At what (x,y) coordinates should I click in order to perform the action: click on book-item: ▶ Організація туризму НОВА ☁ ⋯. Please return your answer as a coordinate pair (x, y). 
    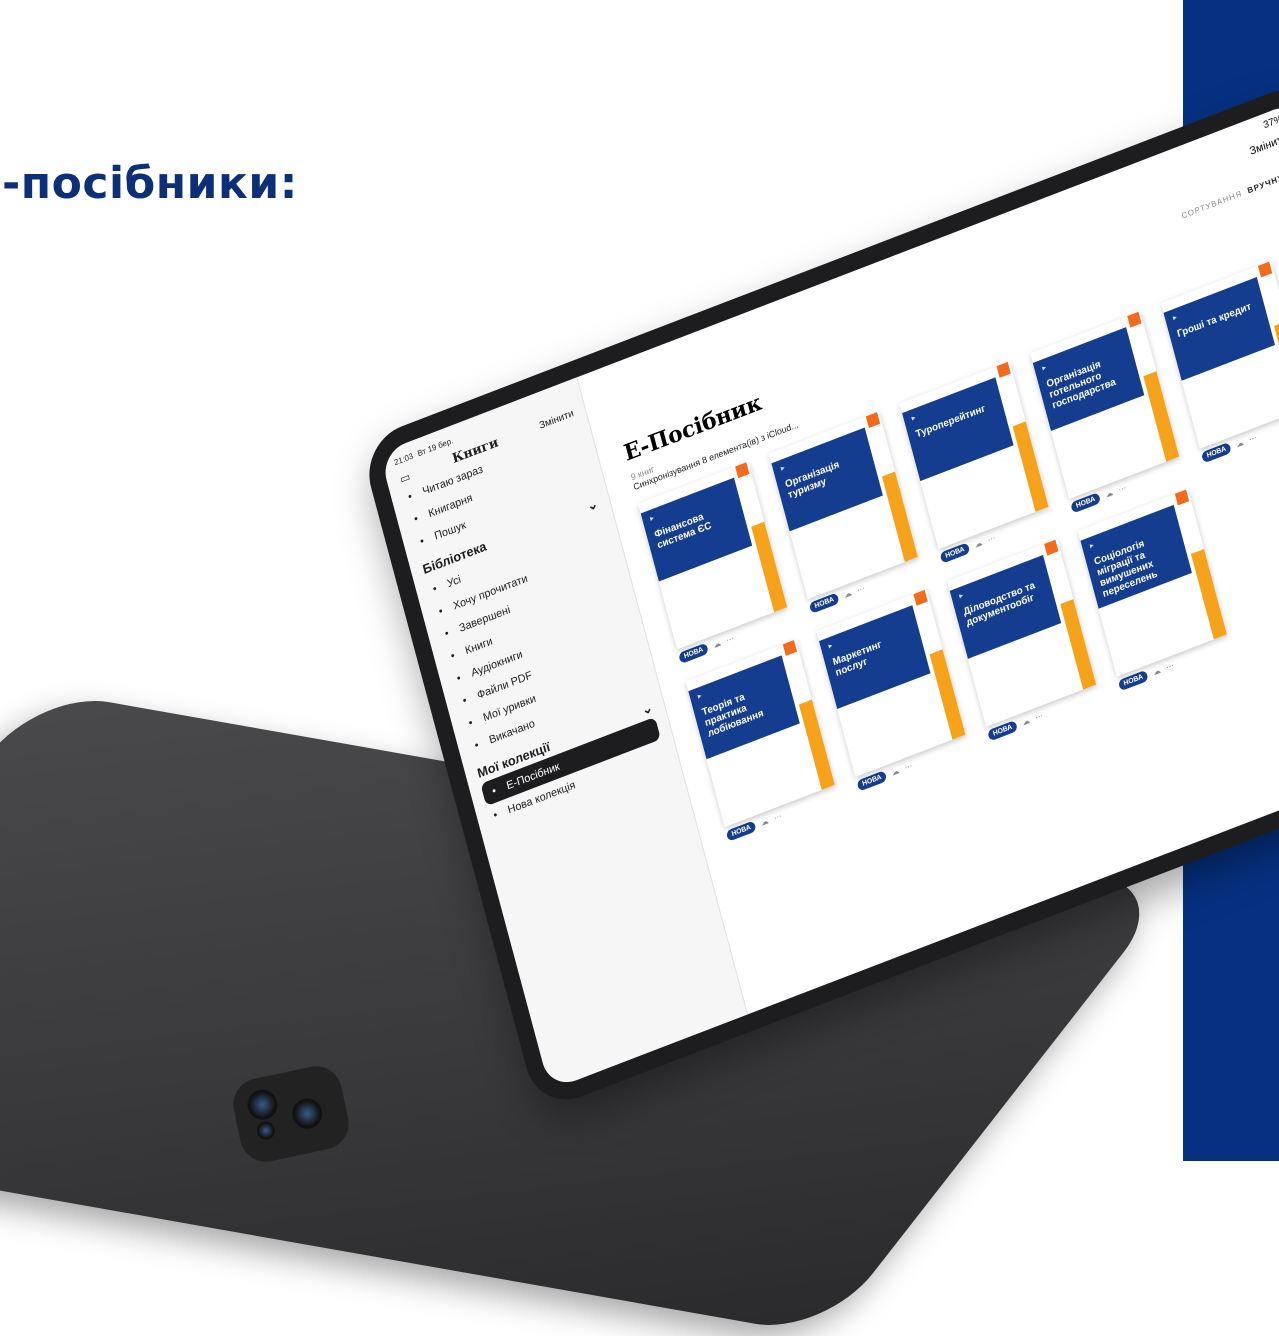
    Looking at the image, I should click on (845, 512).